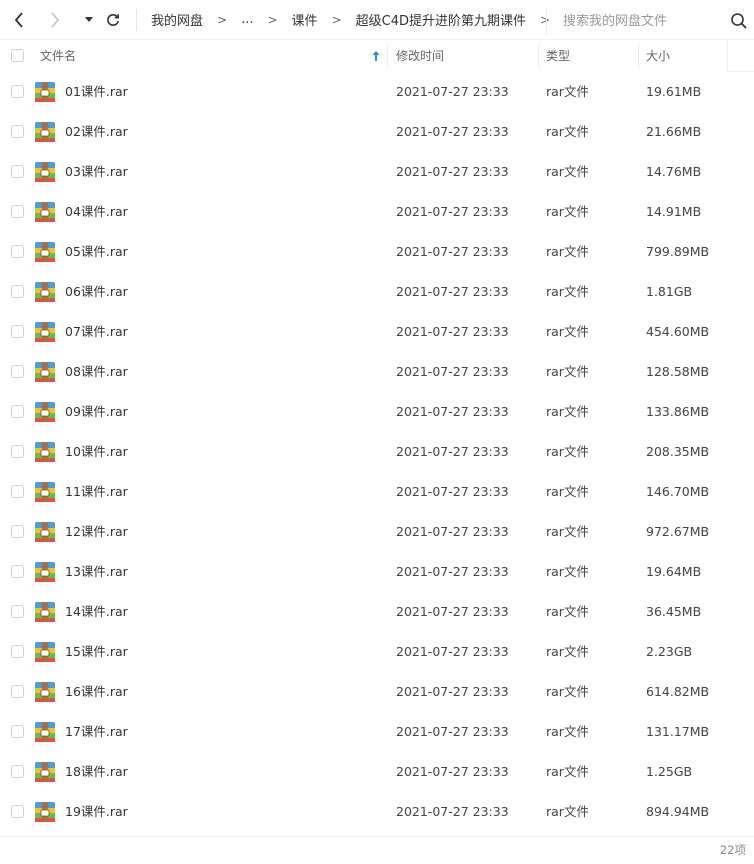 The image size is (754, 864). I want to click on refresh-button, so click(113, 20).